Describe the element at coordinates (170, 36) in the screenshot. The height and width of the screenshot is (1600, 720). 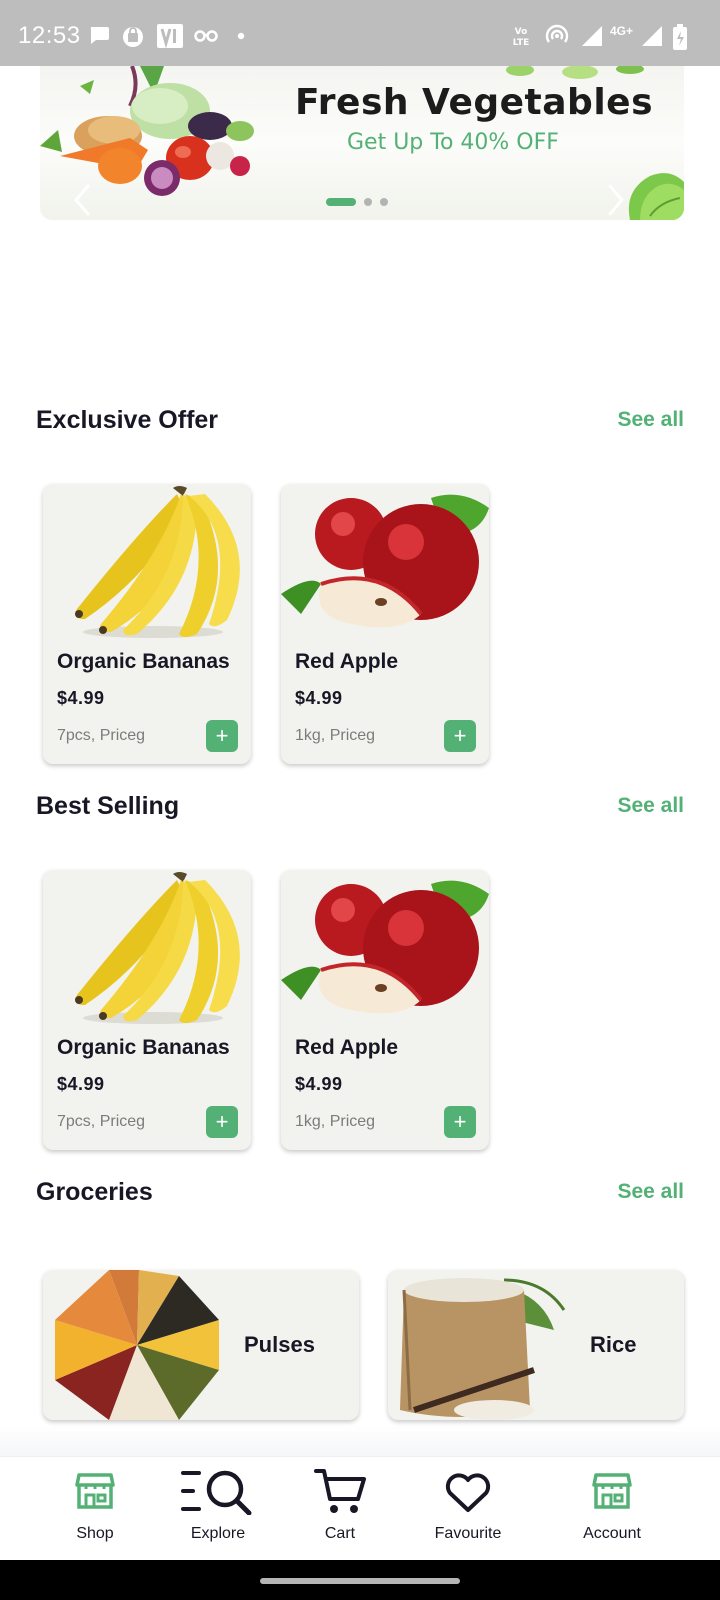
I see `vi-app-notification-icon` at that location.